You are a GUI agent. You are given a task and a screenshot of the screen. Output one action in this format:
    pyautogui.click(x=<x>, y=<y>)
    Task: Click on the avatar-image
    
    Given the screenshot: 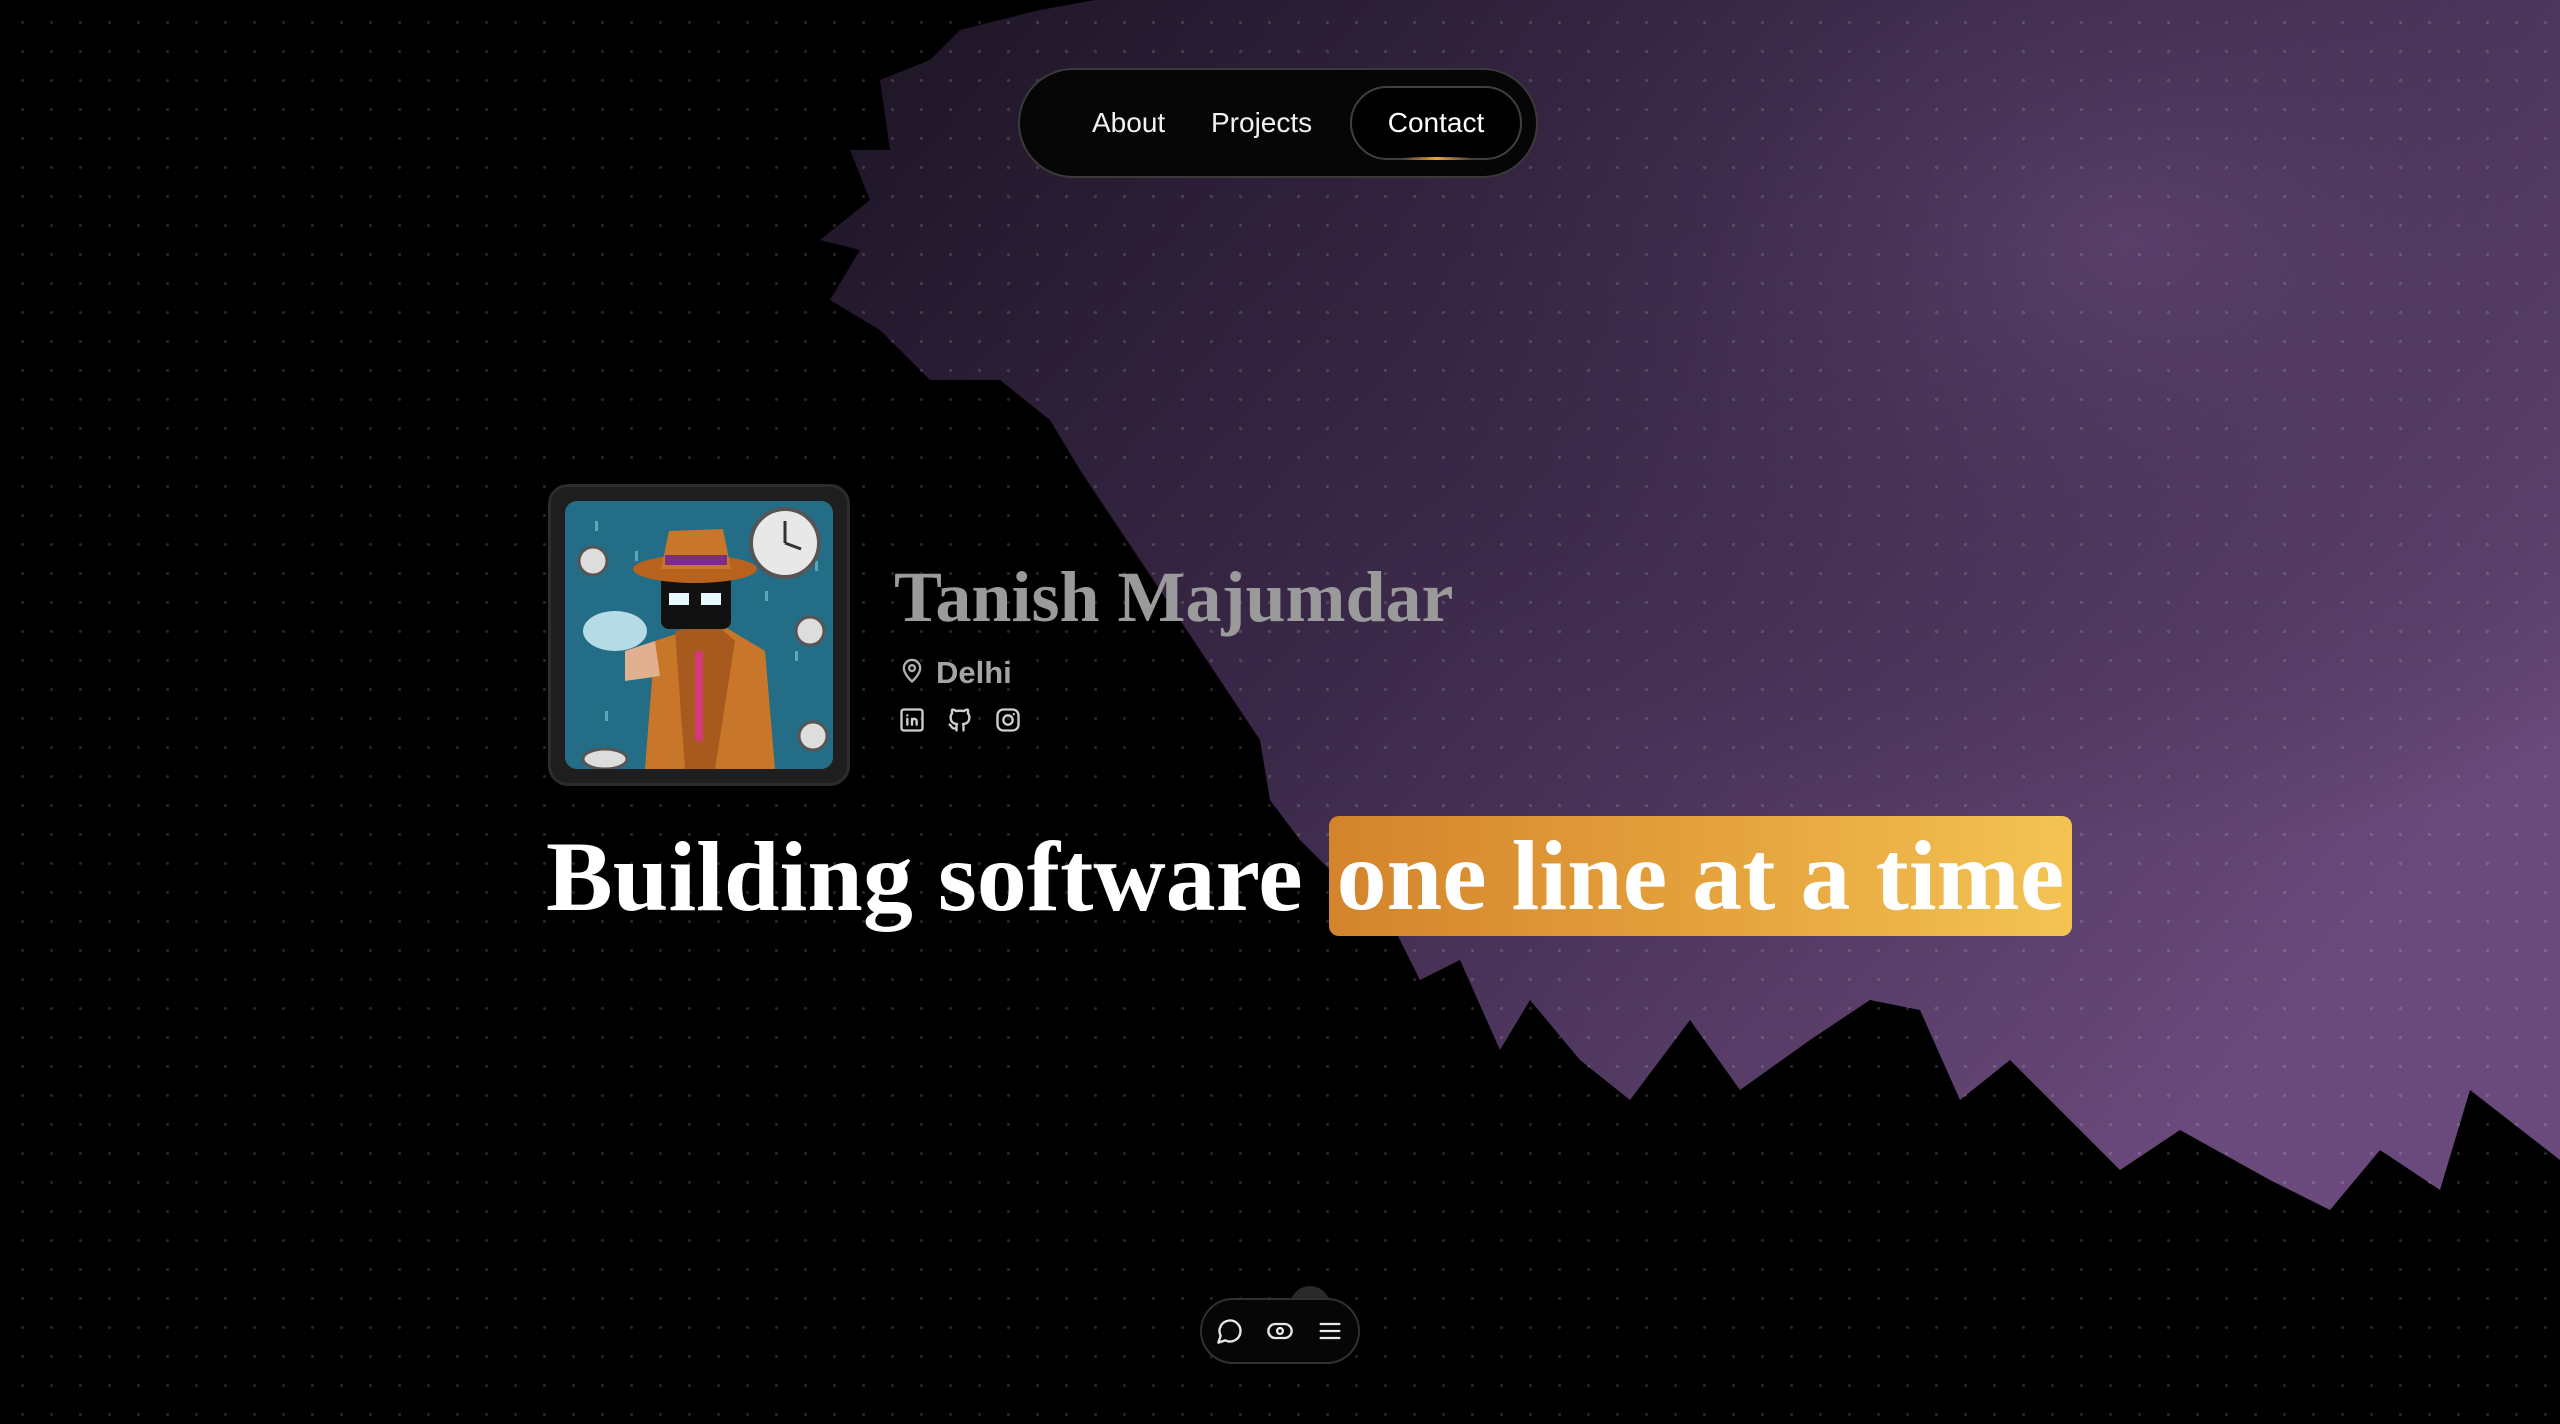 What is the action you would take?
    pyautogui.click(x=699, y=635)
    